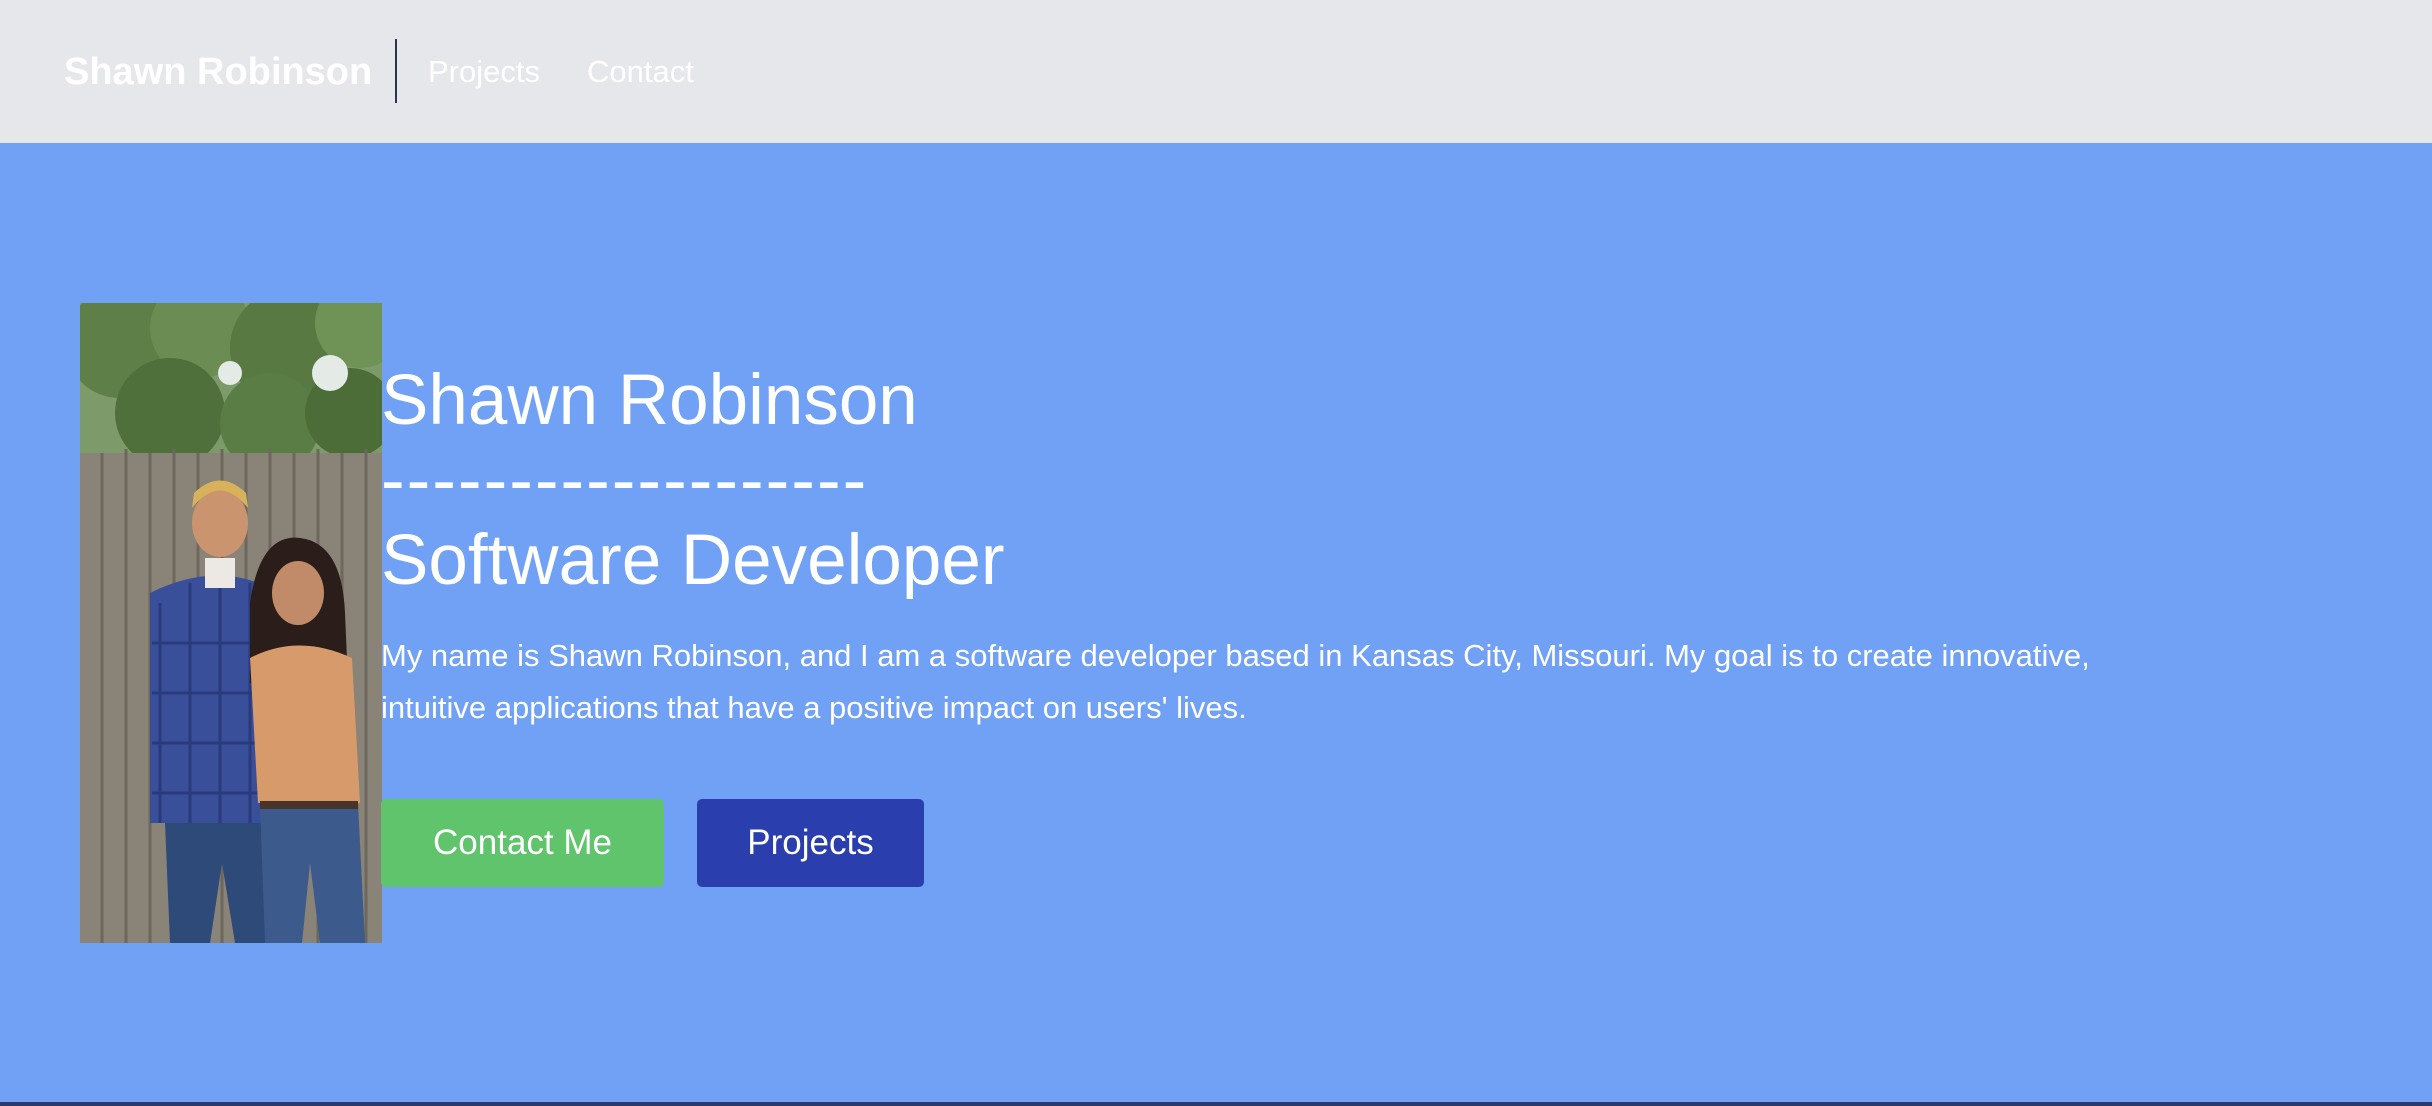  Describe the element at coordinates (649, 400) in the screenshot. I see `hero-title: Shawn Robinson` at that location.